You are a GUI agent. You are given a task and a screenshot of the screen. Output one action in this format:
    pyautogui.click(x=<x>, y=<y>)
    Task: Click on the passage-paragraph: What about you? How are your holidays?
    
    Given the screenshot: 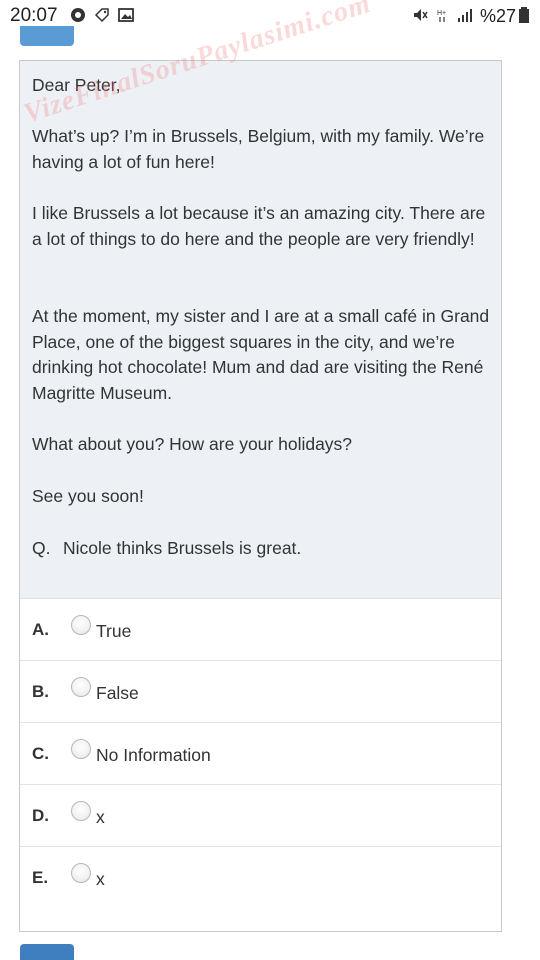 What is the action you would take?
    pyautogui.click(x=192, y=444)
    